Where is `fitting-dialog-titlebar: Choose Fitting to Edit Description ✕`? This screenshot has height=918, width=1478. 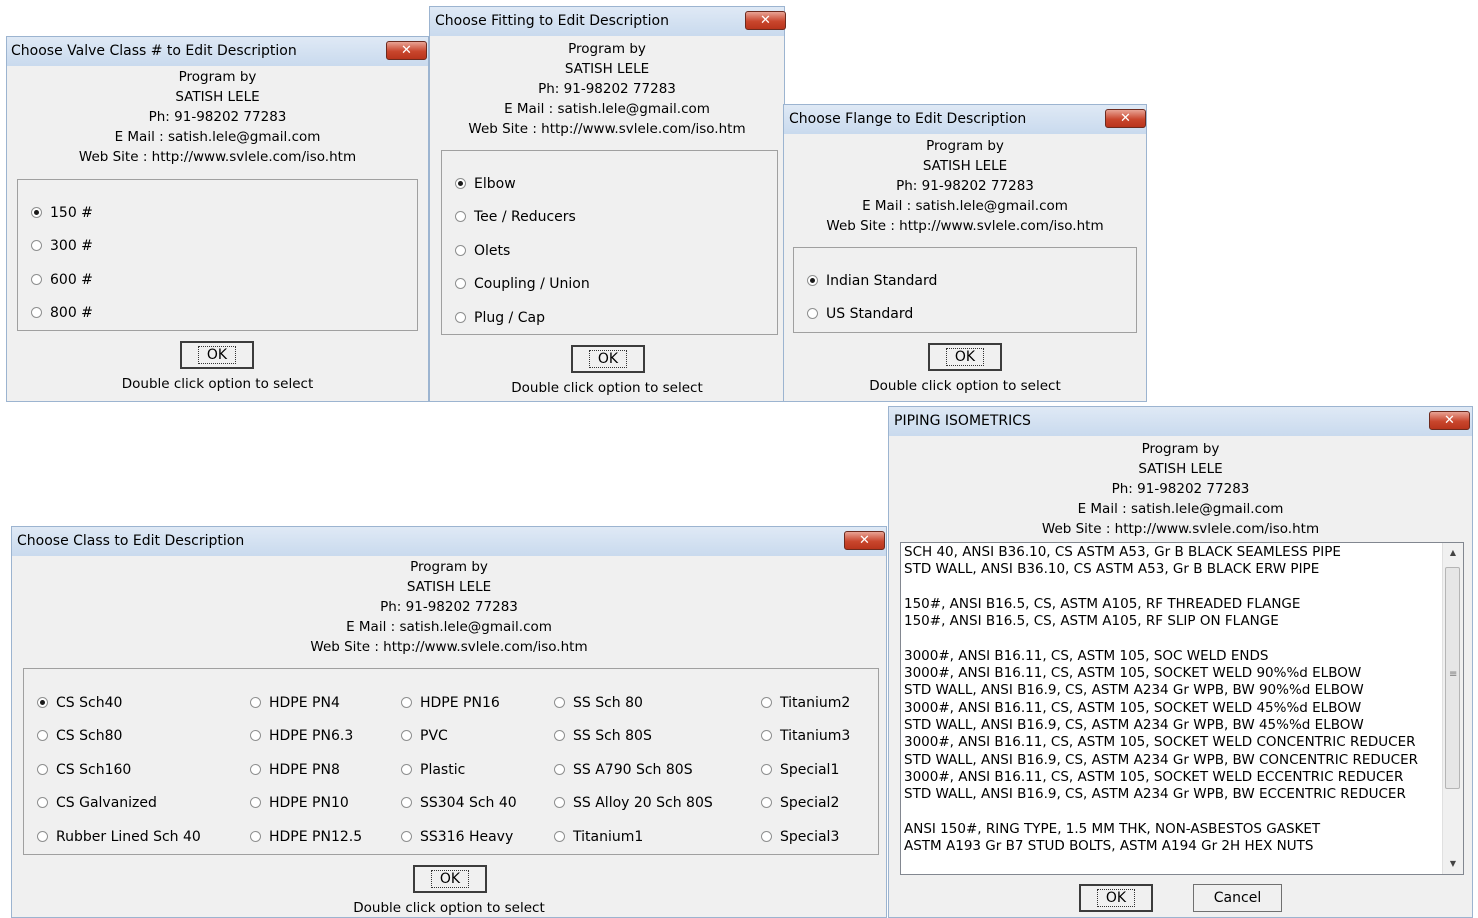 fitting-dialog-titlebar: Choose Fitting to Edit Description ✕ is located at coordinates (608, 21).